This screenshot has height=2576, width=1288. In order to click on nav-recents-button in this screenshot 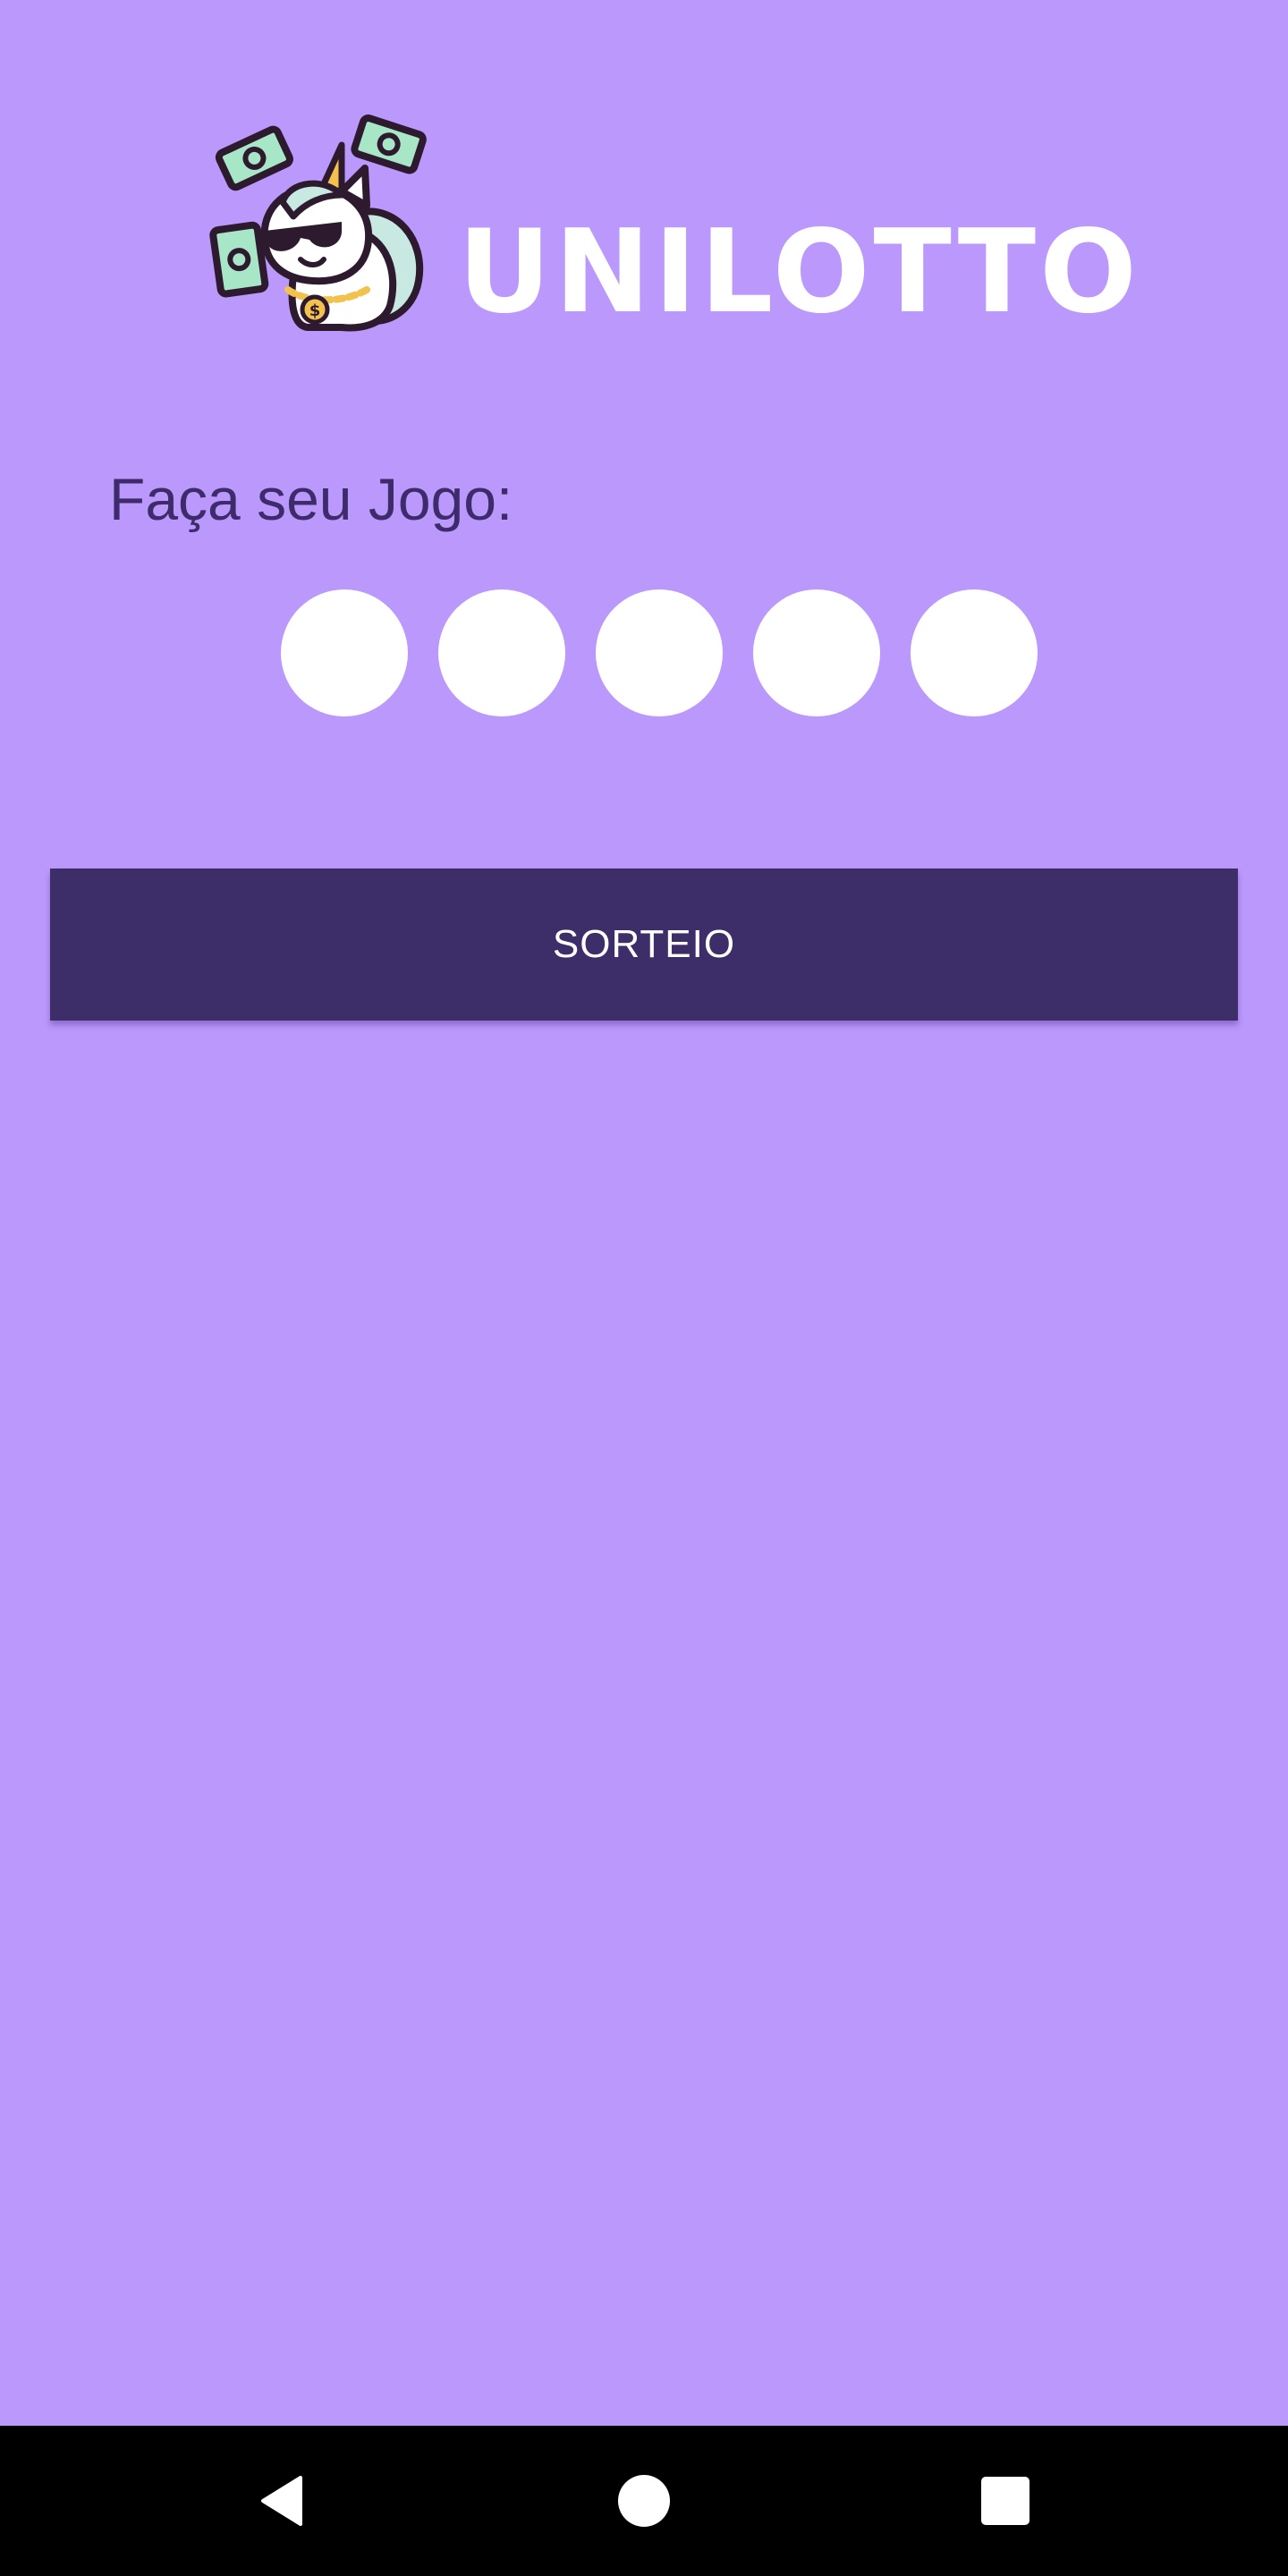, I will do `click(1005, 2501)`.